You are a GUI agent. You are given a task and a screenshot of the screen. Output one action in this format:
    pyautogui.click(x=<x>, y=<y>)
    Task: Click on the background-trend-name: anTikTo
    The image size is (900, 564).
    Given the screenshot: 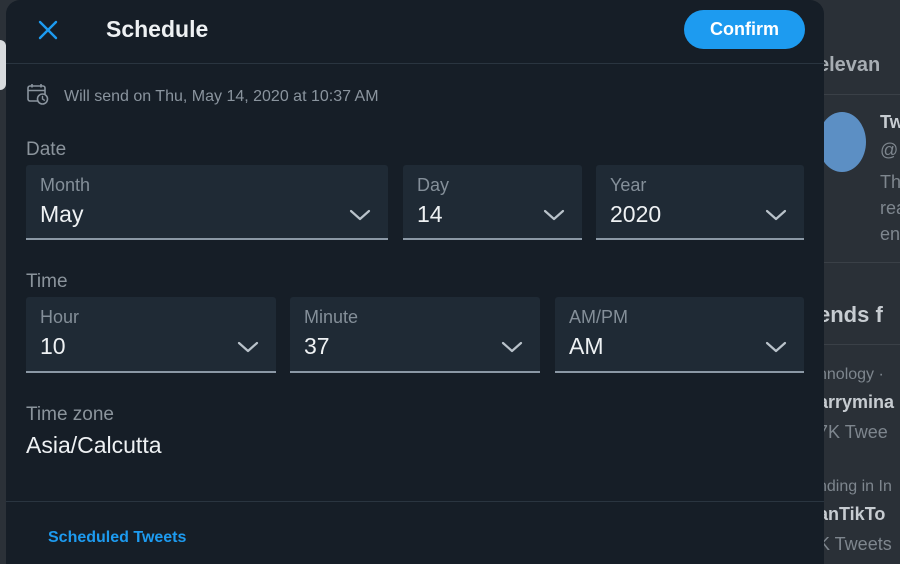 What is the action you would take?
    pyautogui.click(x=852, y=514)
    